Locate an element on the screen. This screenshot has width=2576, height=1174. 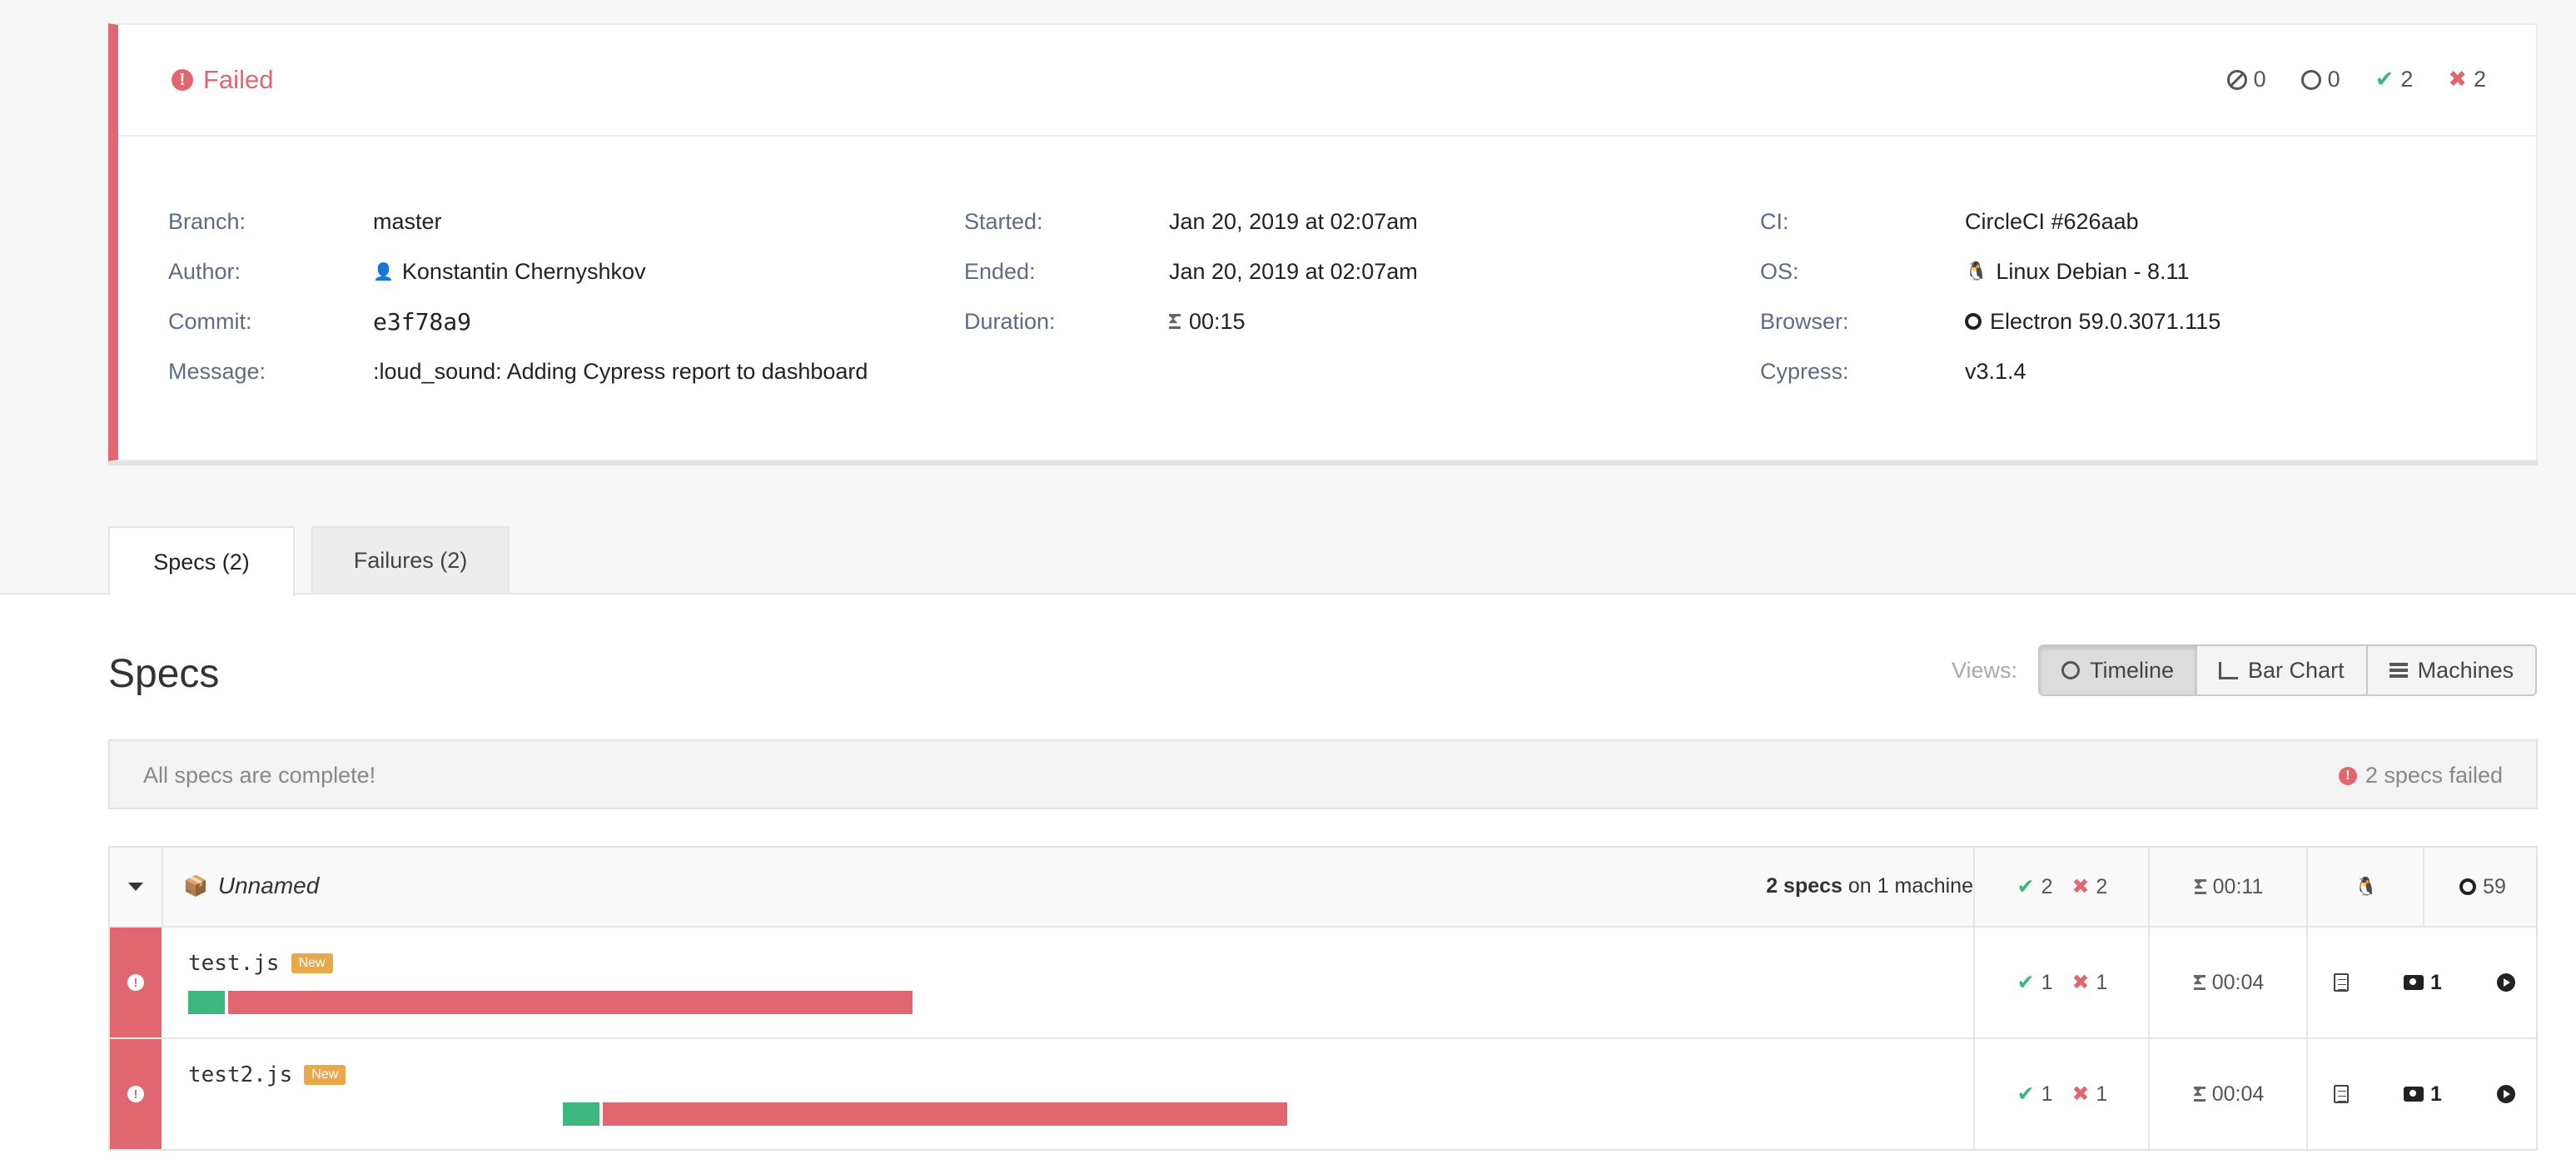
document-icon is located at coordinates (2341, 1094).